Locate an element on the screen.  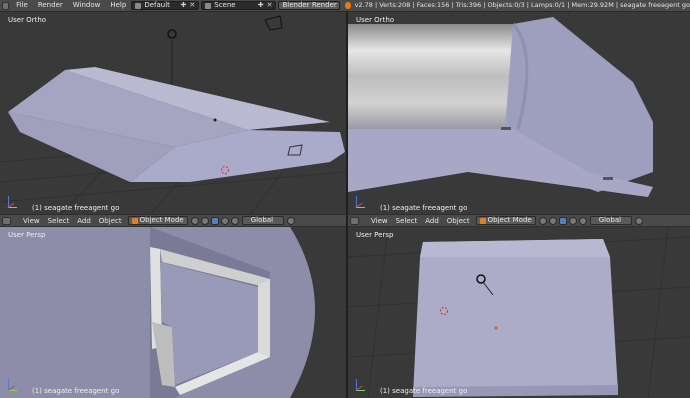
camera-icon is located at coordinates (273, 23).